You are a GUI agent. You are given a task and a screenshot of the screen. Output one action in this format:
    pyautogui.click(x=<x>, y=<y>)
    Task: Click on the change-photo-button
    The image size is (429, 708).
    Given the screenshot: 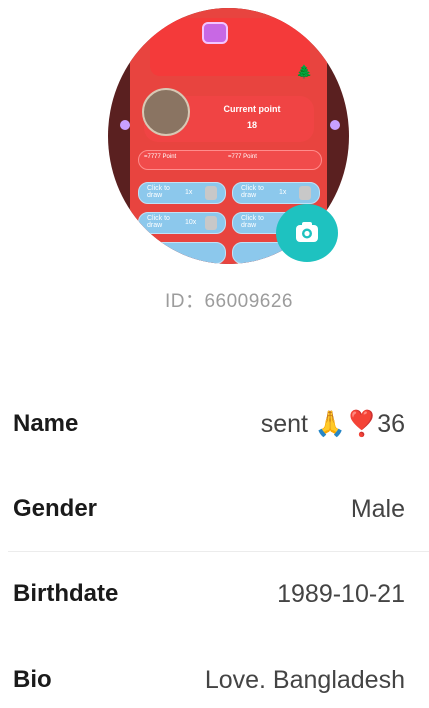 What is the action you would take?
    pyautogui.click(x=307, y=233)
    